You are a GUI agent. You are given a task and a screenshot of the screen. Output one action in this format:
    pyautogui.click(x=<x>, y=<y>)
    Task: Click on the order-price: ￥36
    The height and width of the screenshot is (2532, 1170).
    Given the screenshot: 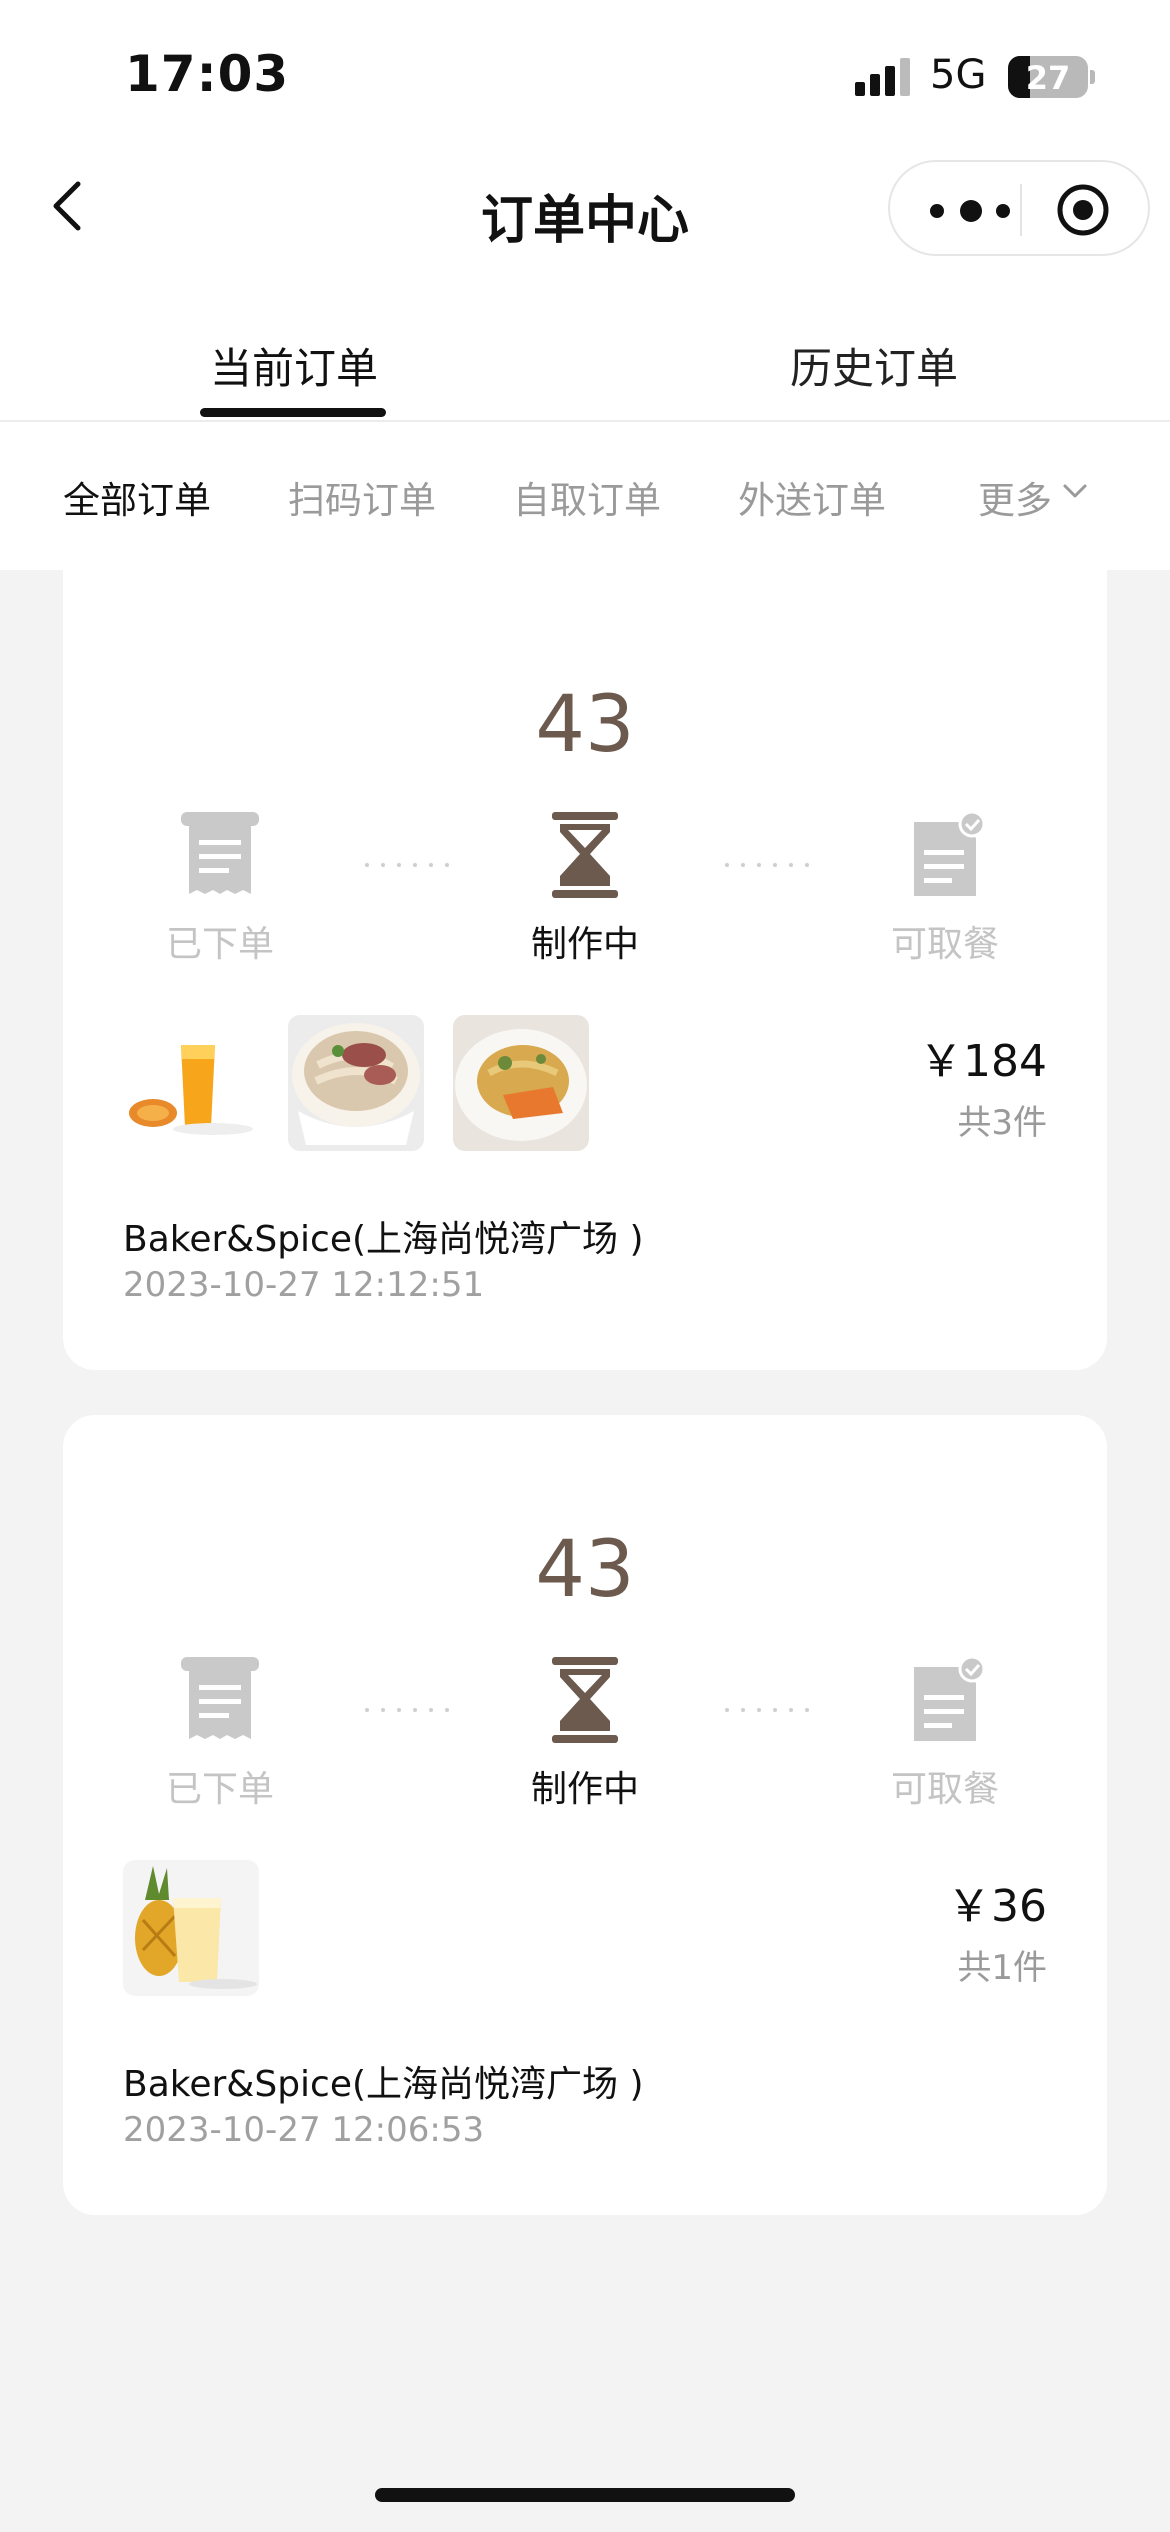 What is the action you would take?
    pyautogui.click(x=997, y=1906)
    